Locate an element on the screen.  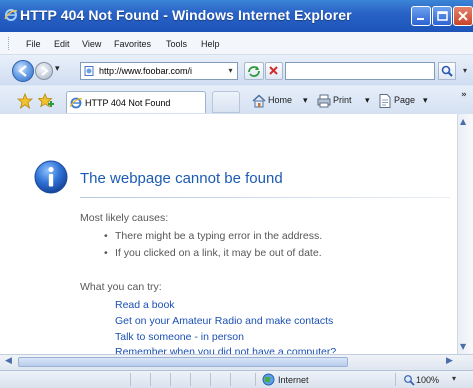
menu-view: View is located at coordinates (91, 44).